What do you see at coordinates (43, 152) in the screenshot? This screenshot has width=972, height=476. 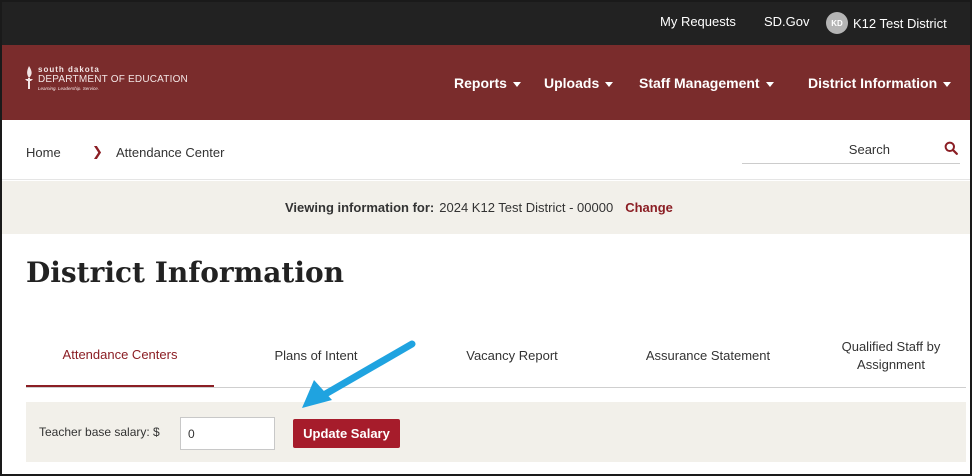 I see `breadcrumb-home-link: Home` at bounding box center [43, 152].